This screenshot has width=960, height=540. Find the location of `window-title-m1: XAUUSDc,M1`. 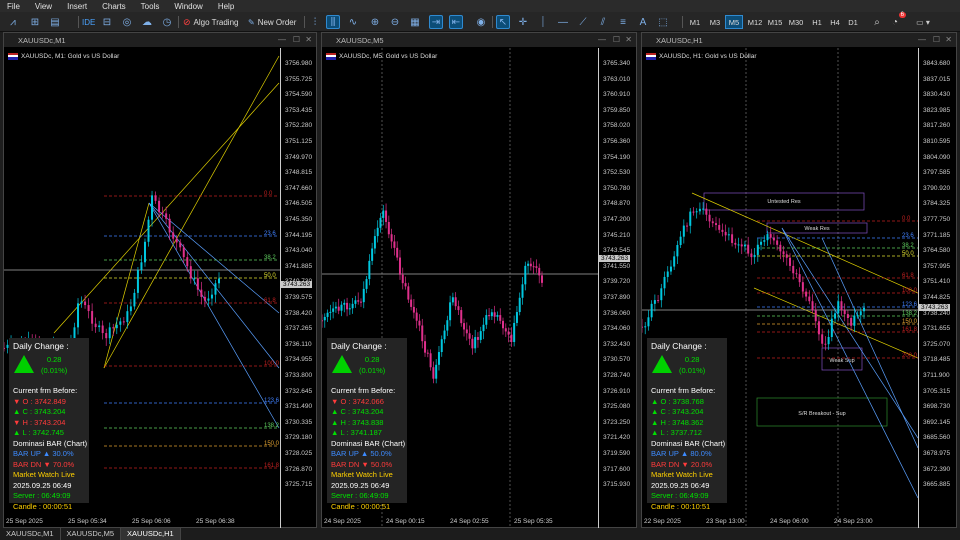

window-title-m1: XAUUSDc,M1 is located at coordinates (160, 40).